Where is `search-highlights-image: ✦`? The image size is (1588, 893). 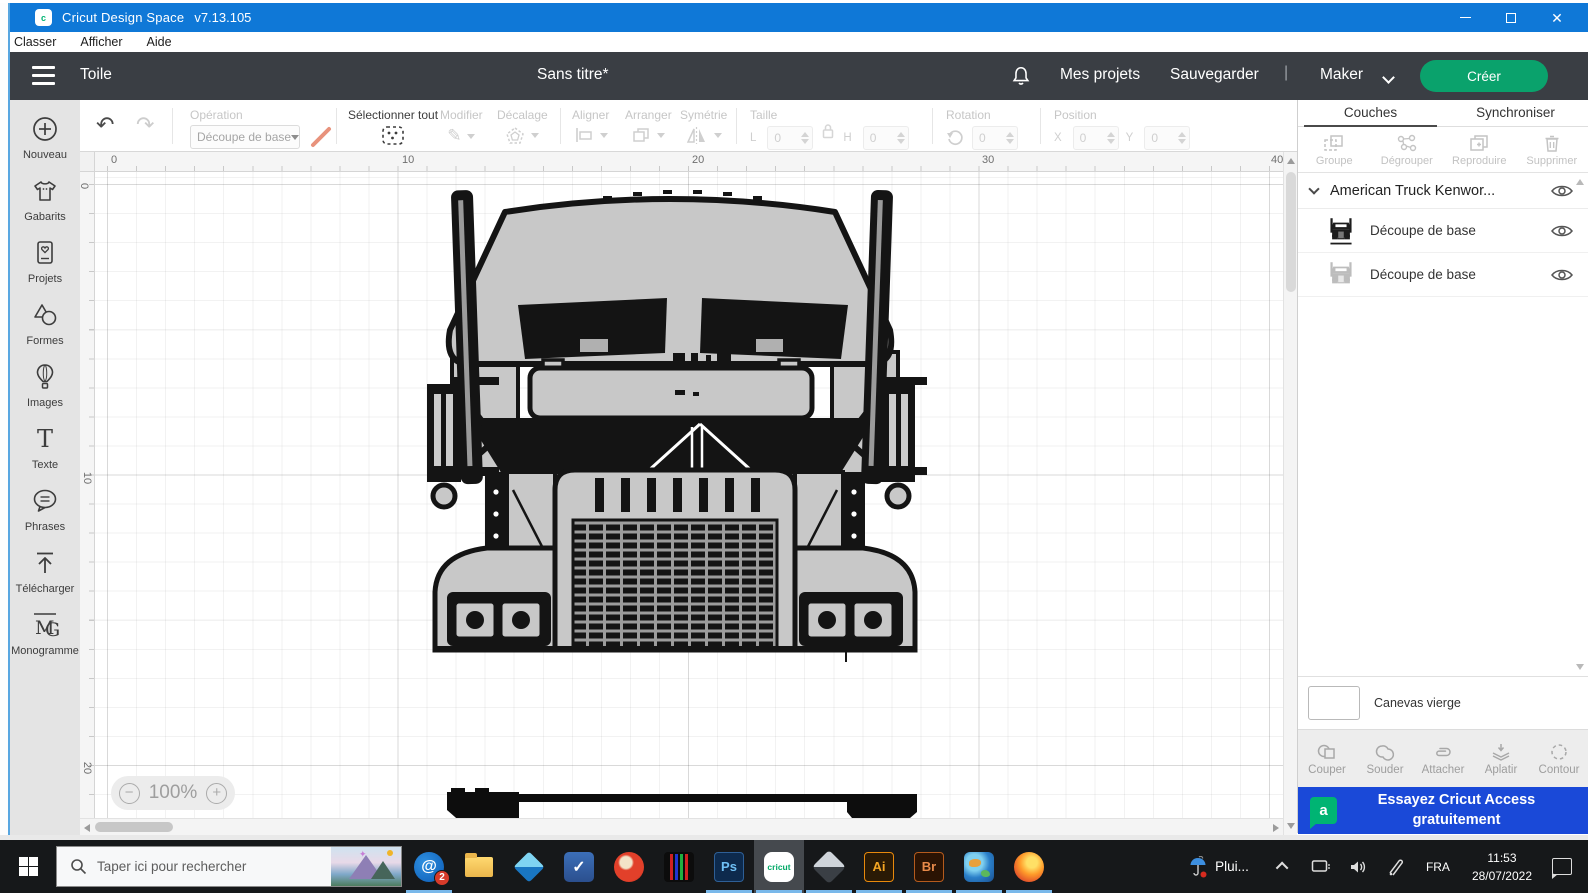 search-highlights-image: ✦ is located at coordinates (366, 866).